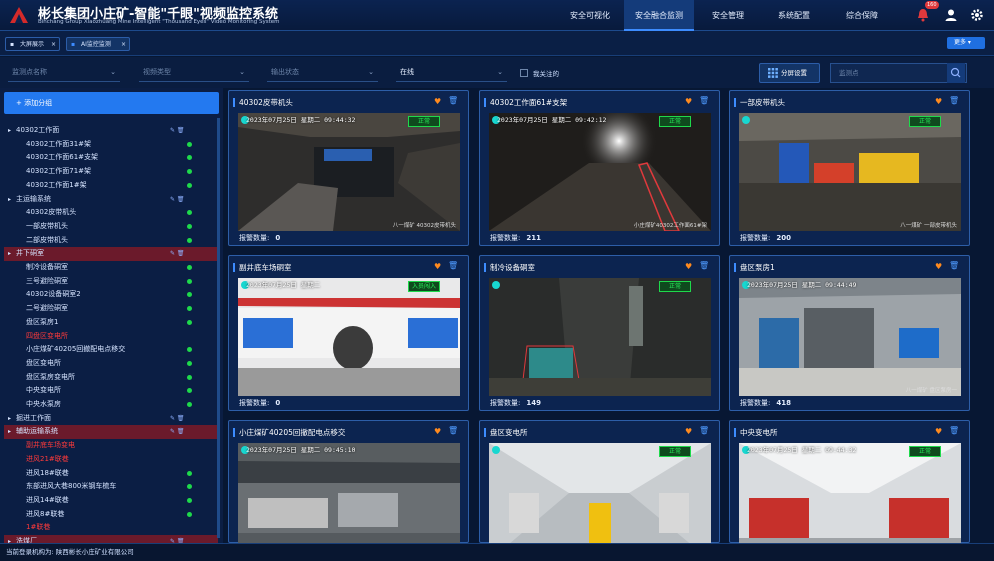 The height and width of the screenshot is (561, 994). What do you see at coordinates (850, 172) in the screenshot?
I see `video-feed: 正常 八一煤矿 一部皮带机头` at bounding box center [850, 172].